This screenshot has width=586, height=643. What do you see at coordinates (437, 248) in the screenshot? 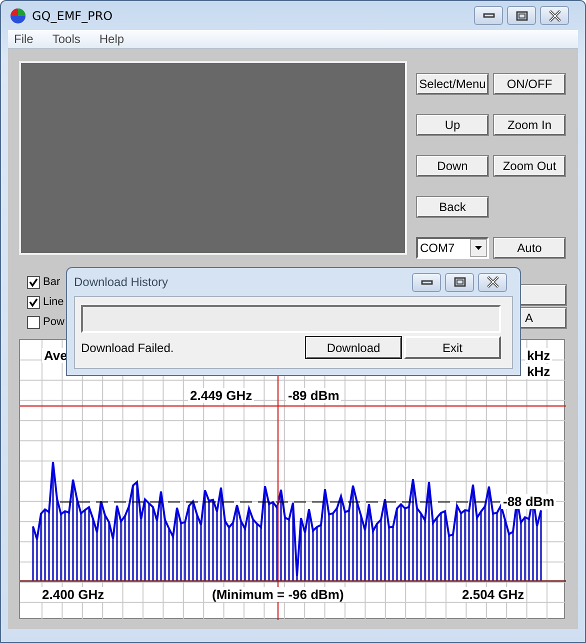
I see `dropdown-value: COM7` at bounding box center [437, 248].